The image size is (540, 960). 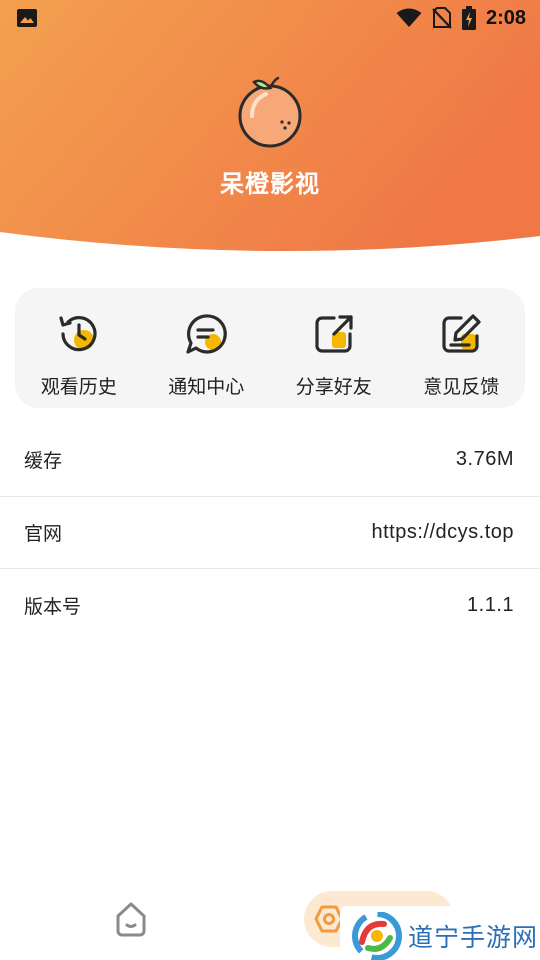 What do you see at coordinates (442, 18) in the screenshot?
I see `no-sim-icon` at bounding box center [442, 18].